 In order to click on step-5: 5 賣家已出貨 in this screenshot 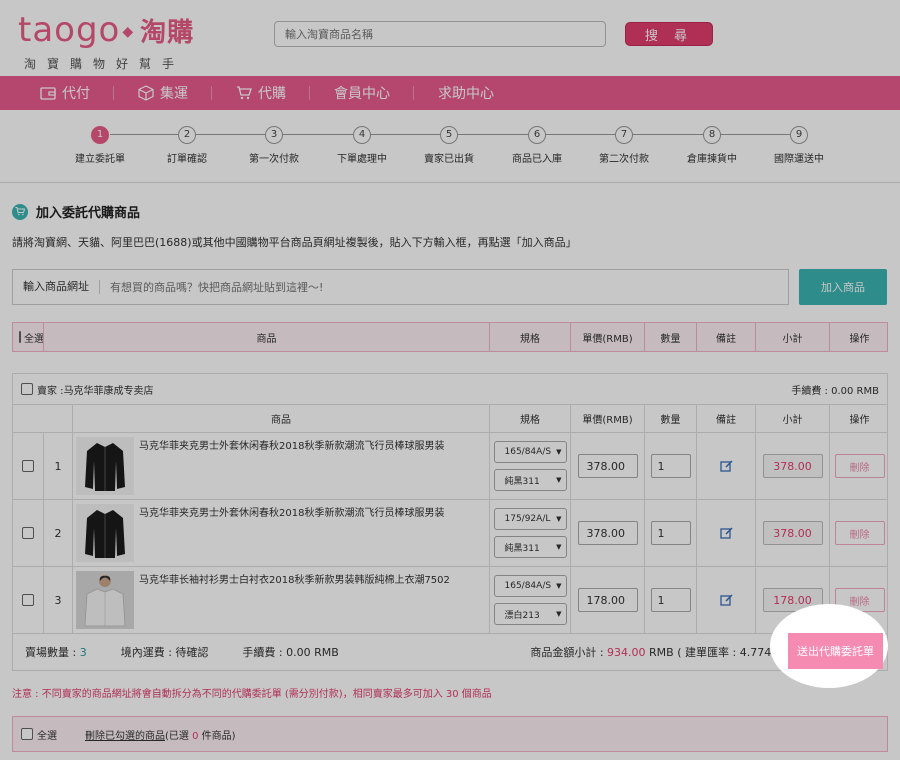, I will do `click(449, 145)`.